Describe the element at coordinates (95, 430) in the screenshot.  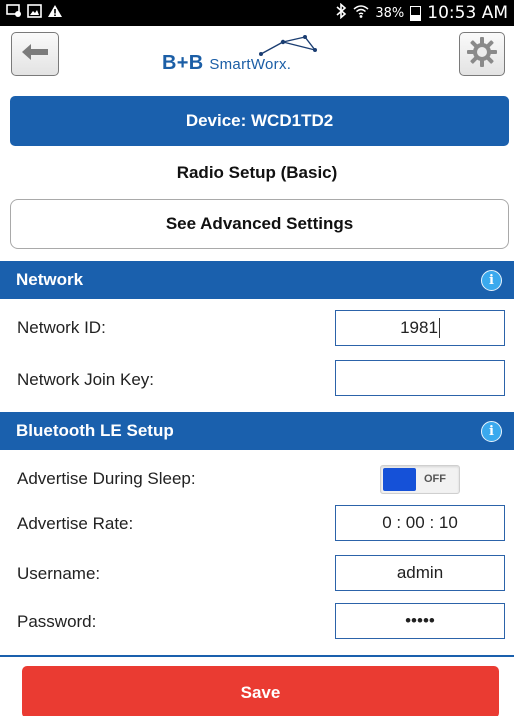
I see `bluetooth-section-title: Bluetooth LE Setup` at that location.